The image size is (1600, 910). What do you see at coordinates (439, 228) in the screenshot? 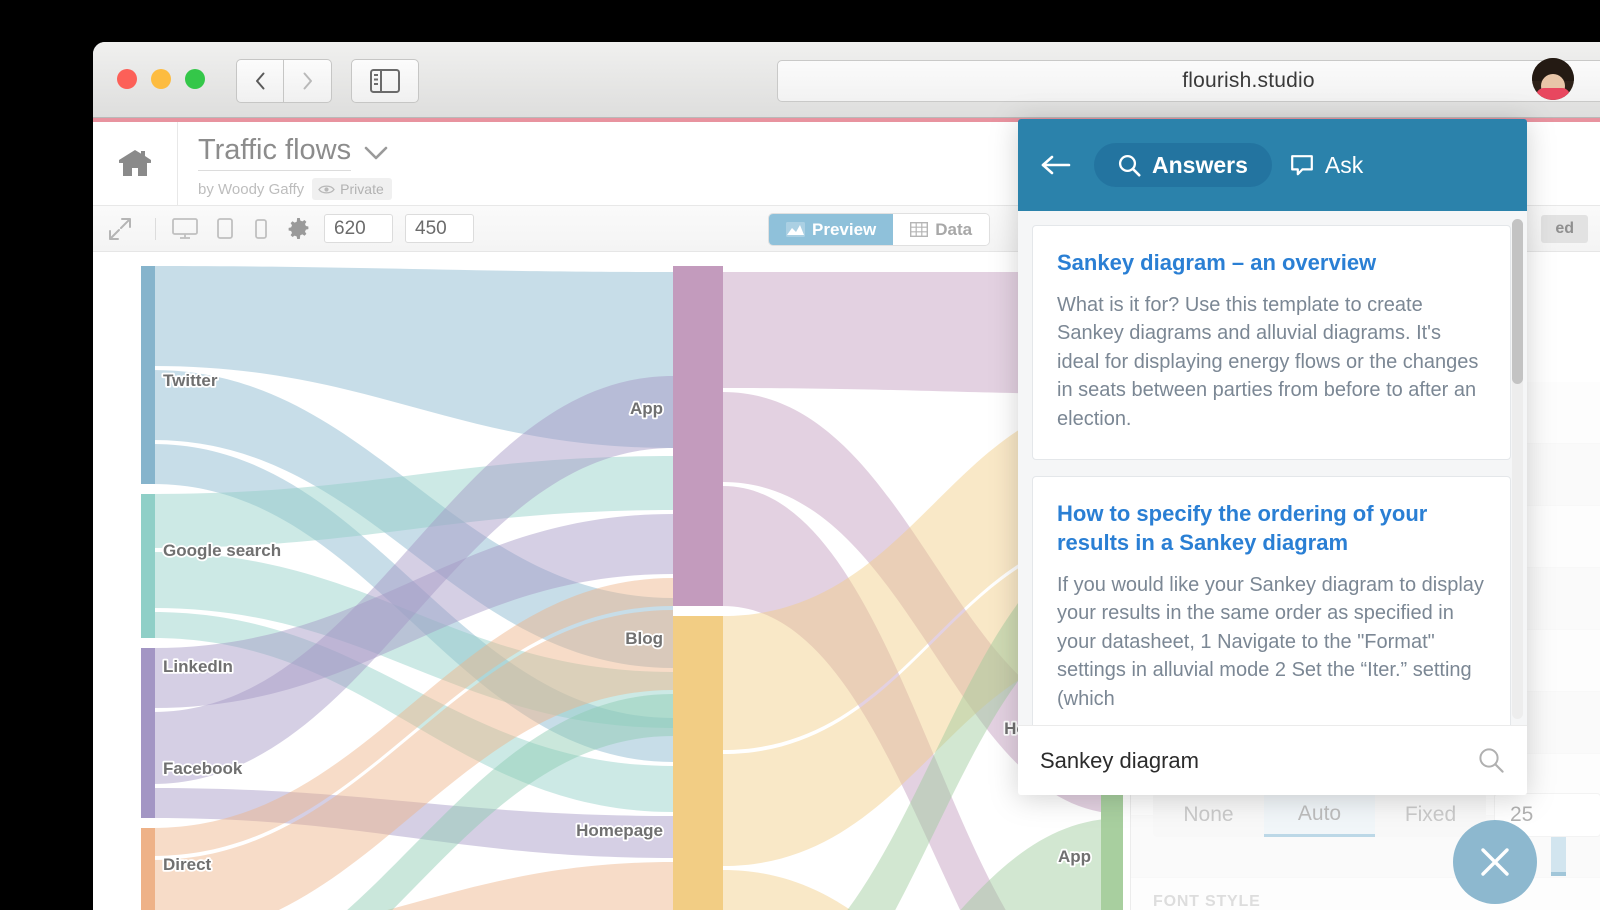
I see `height-input` at bounding box center [439, 228].